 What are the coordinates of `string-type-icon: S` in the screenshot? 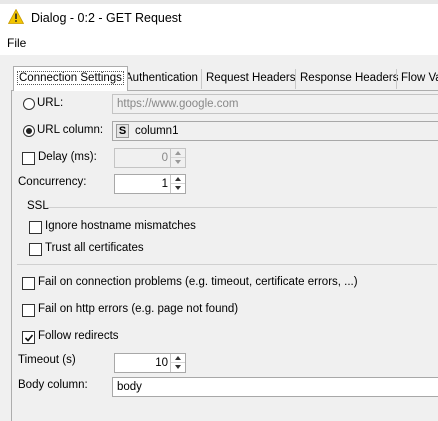 It's located at (122, 131).